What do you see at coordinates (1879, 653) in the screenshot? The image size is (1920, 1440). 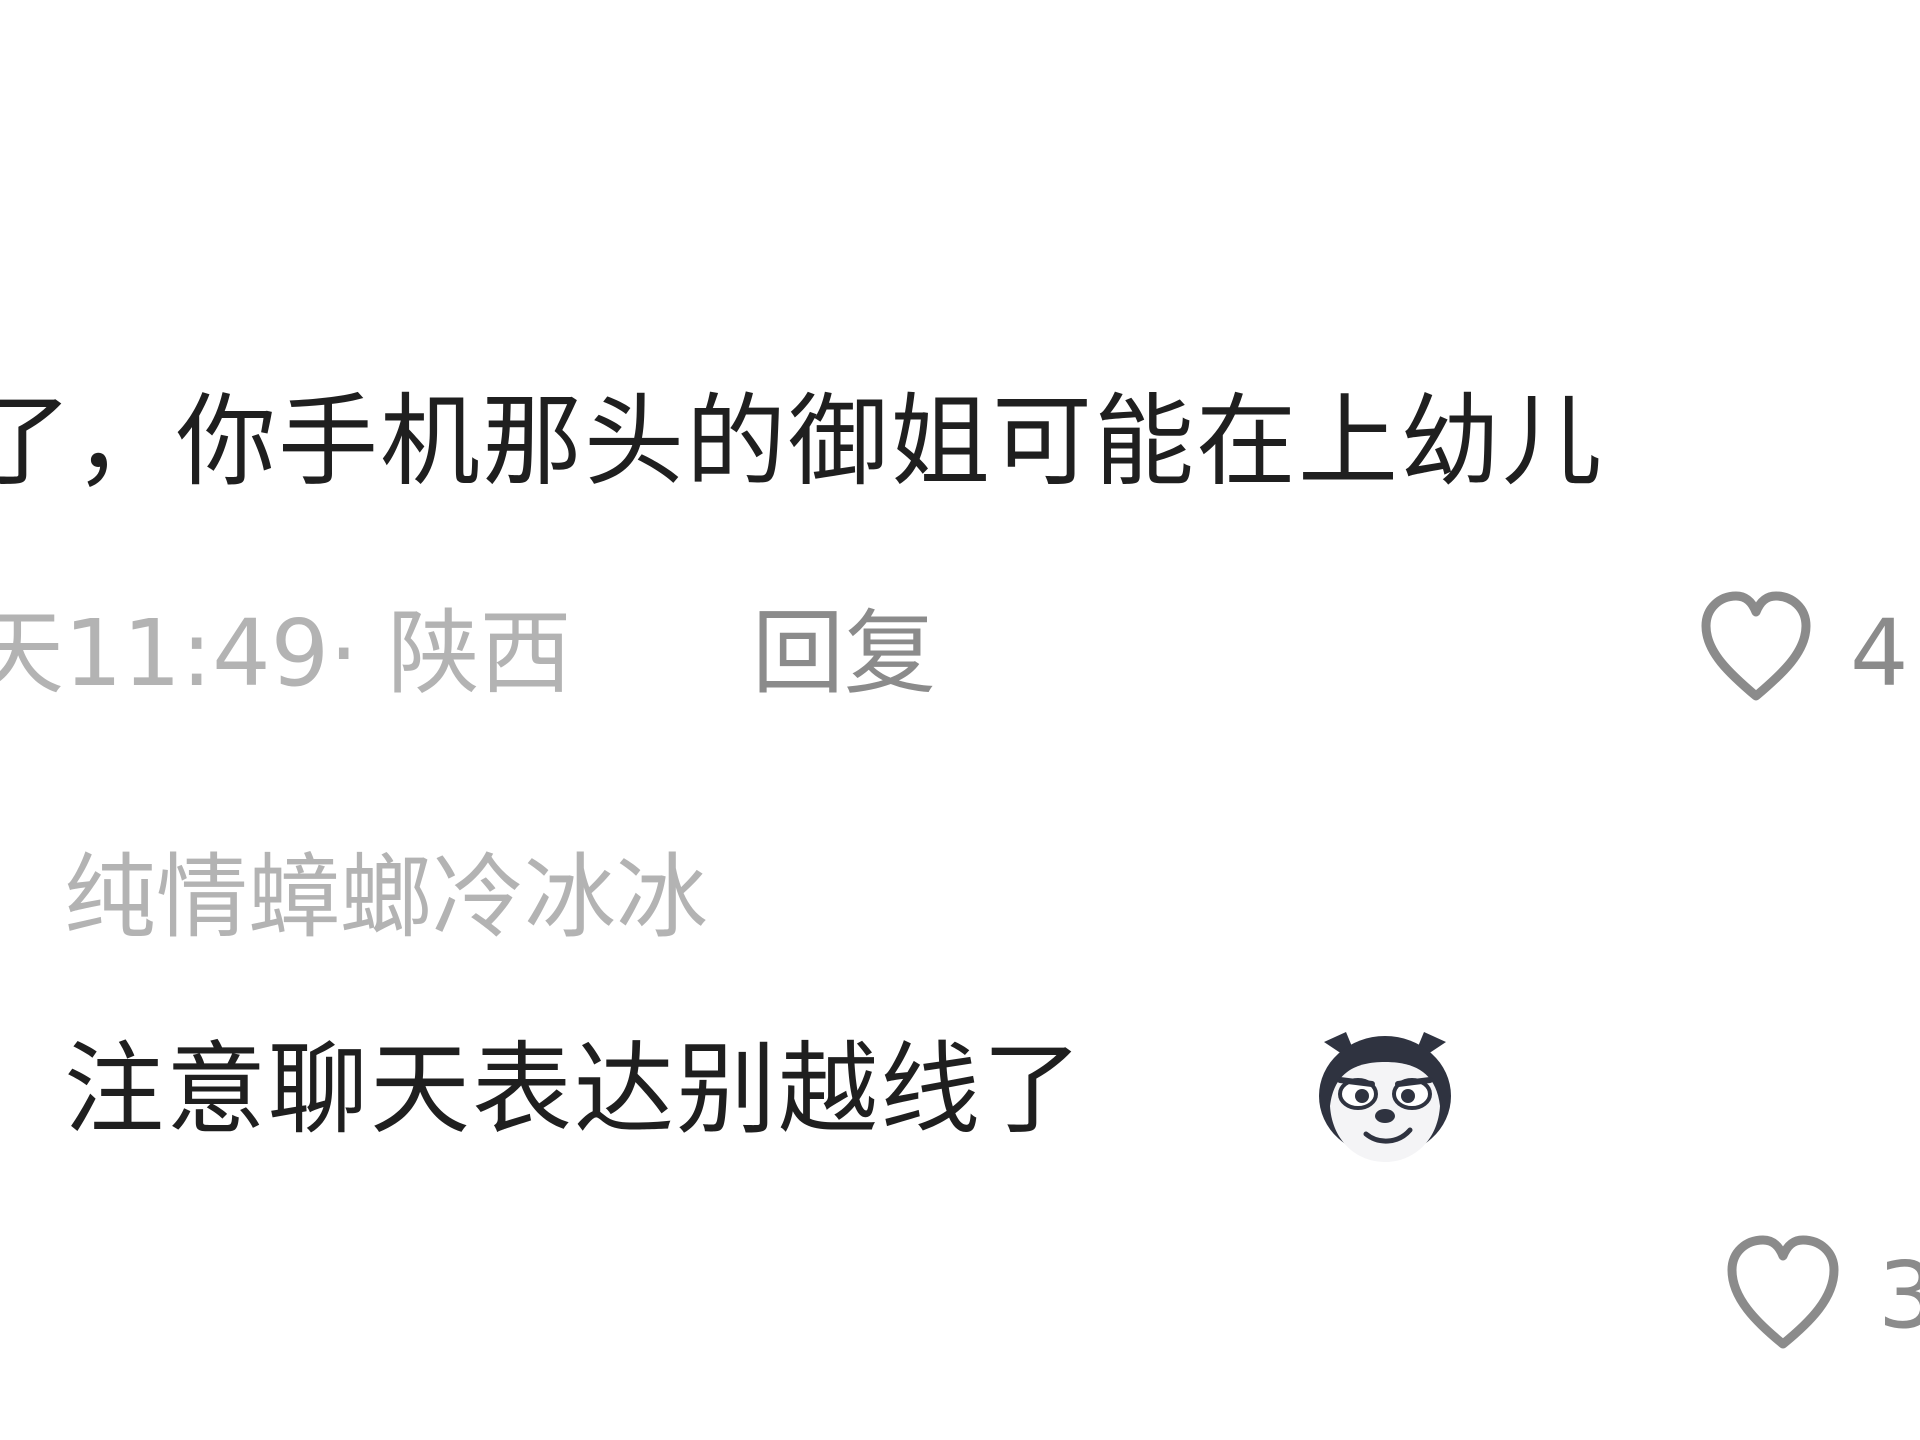 I see `like-count: 4` at bounding box center [1879, 653].